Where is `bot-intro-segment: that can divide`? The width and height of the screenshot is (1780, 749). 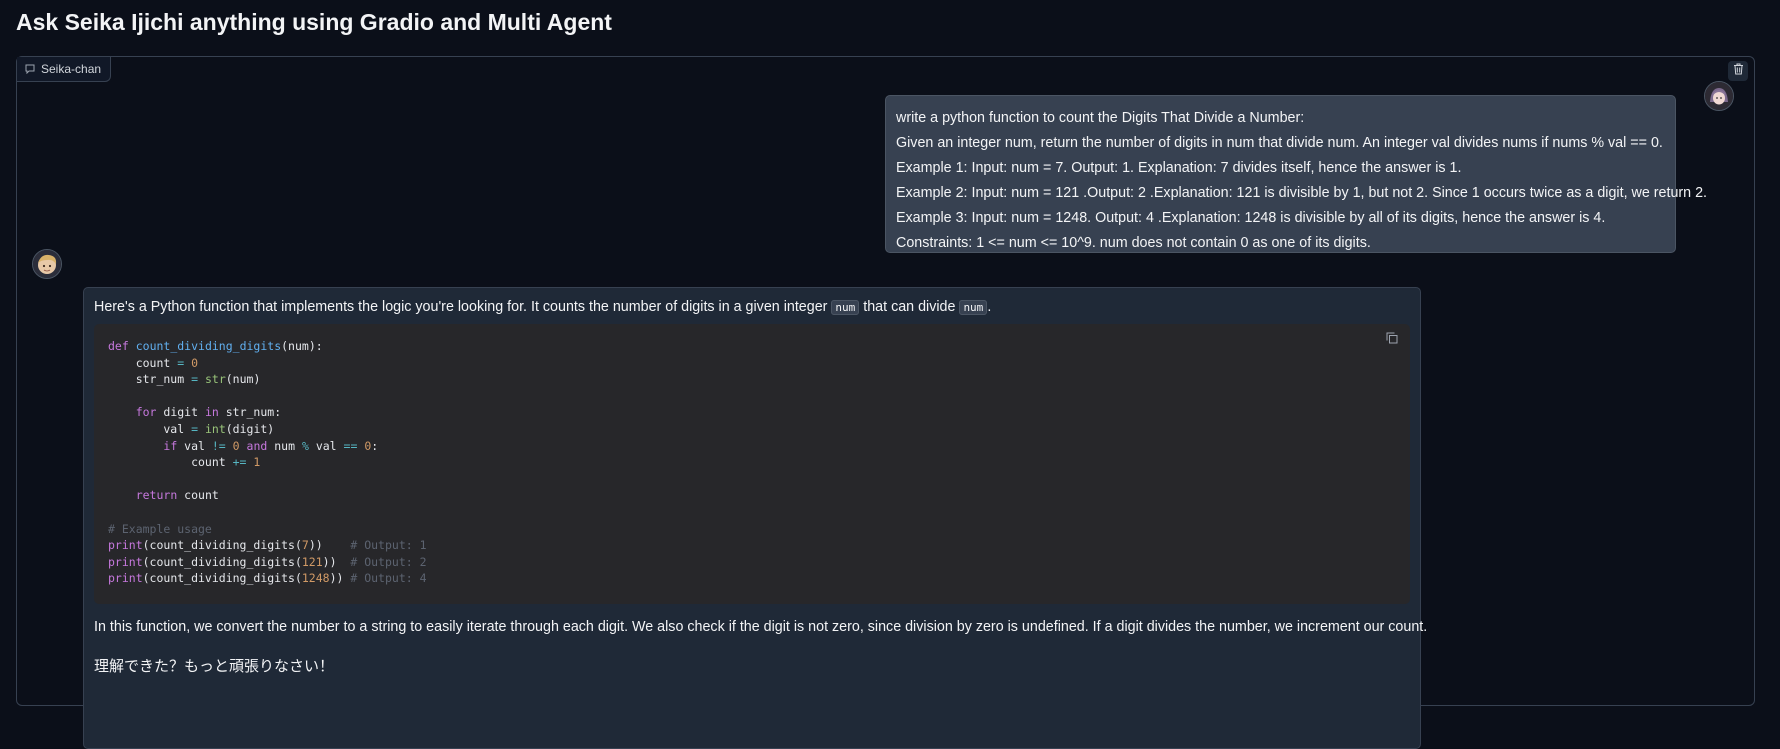
bot-intro-segment: that can divide is located at coordinates (909, 307).